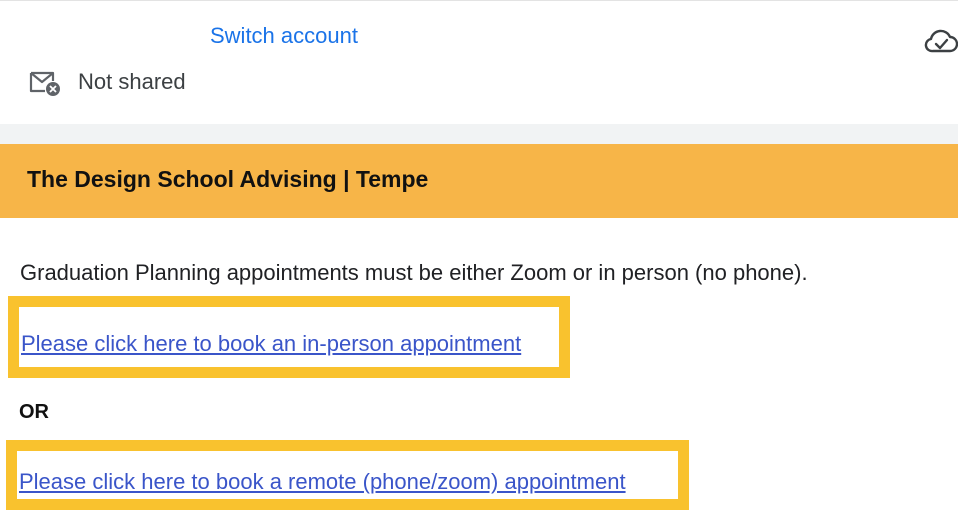 This screenshot has width=958, height=510. Describe the element at coordinates (34, 412) in the screenshot. I see `or-separator: OR` at that location.